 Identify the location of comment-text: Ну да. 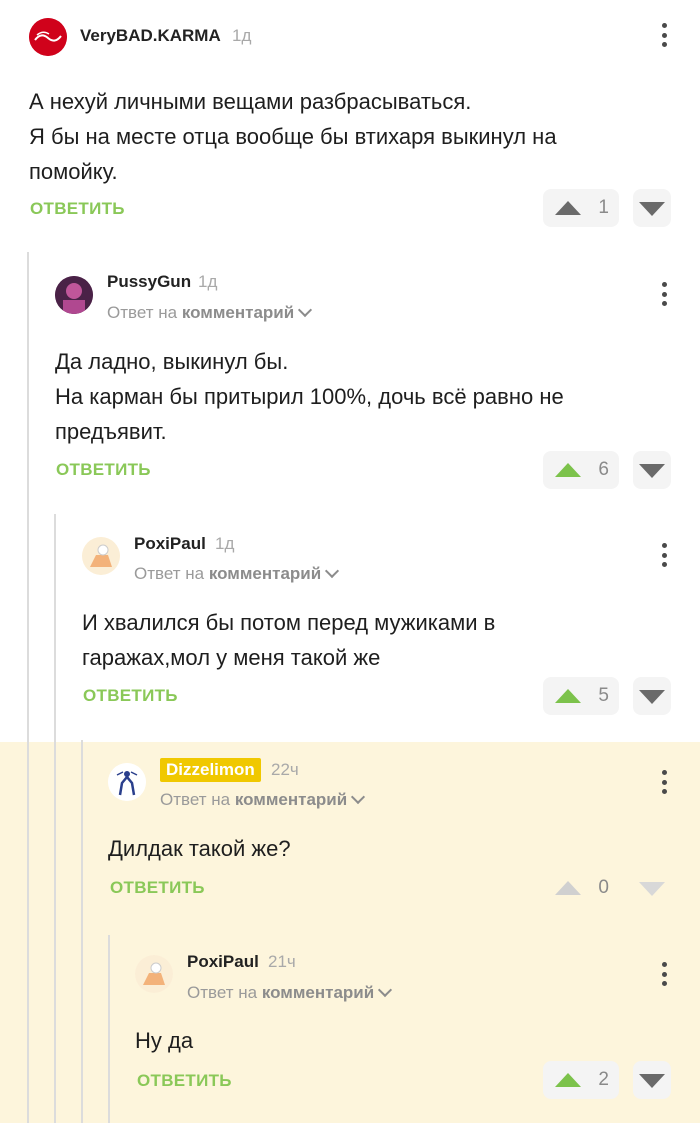
(164, 1040).